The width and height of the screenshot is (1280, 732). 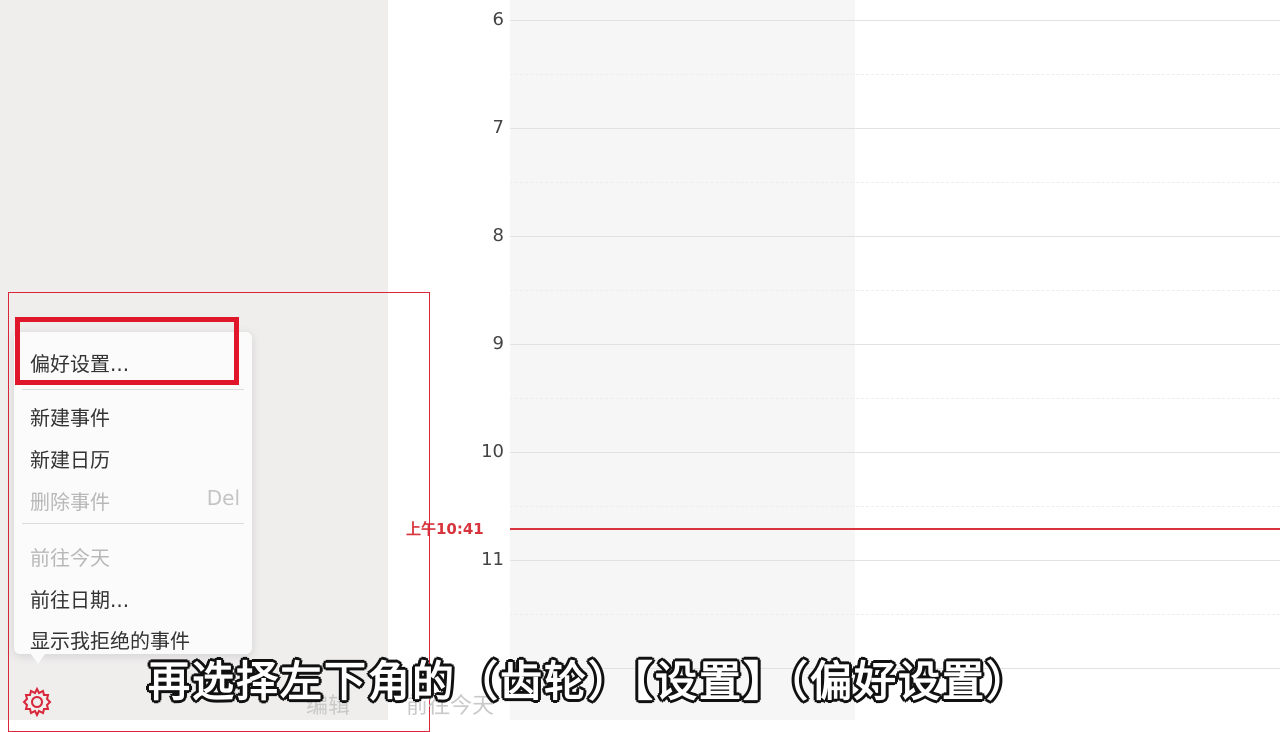 What do you see at coordinates (492, 559) in the screenshot?
I see `hour-label: 11` at bounding box center [492, 559].